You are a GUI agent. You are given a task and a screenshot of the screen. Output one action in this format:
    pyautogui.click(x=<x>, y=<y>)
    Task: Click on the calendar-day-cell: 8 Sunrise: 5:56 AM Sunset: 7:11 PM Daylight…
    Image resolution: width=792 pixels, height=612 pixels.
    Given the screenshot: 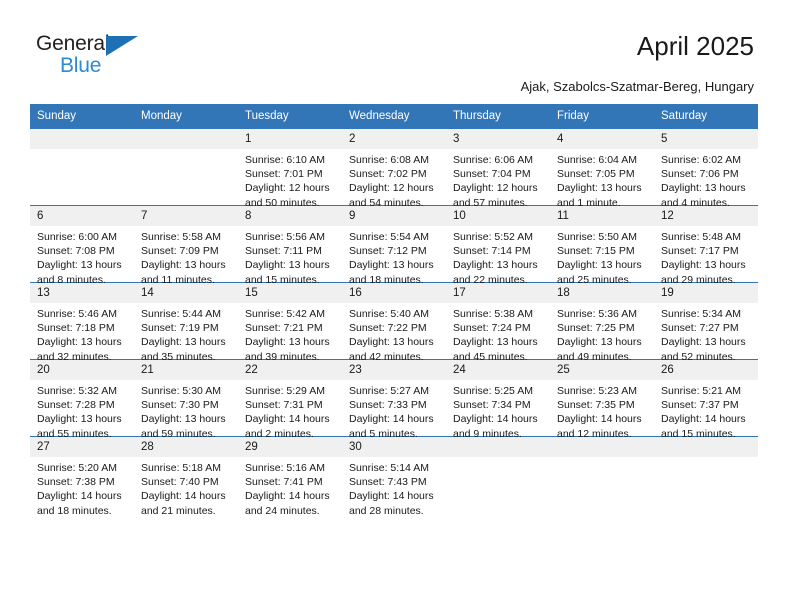 What is the action you would take?
    pyautogui.click(x=290, y=245)
    